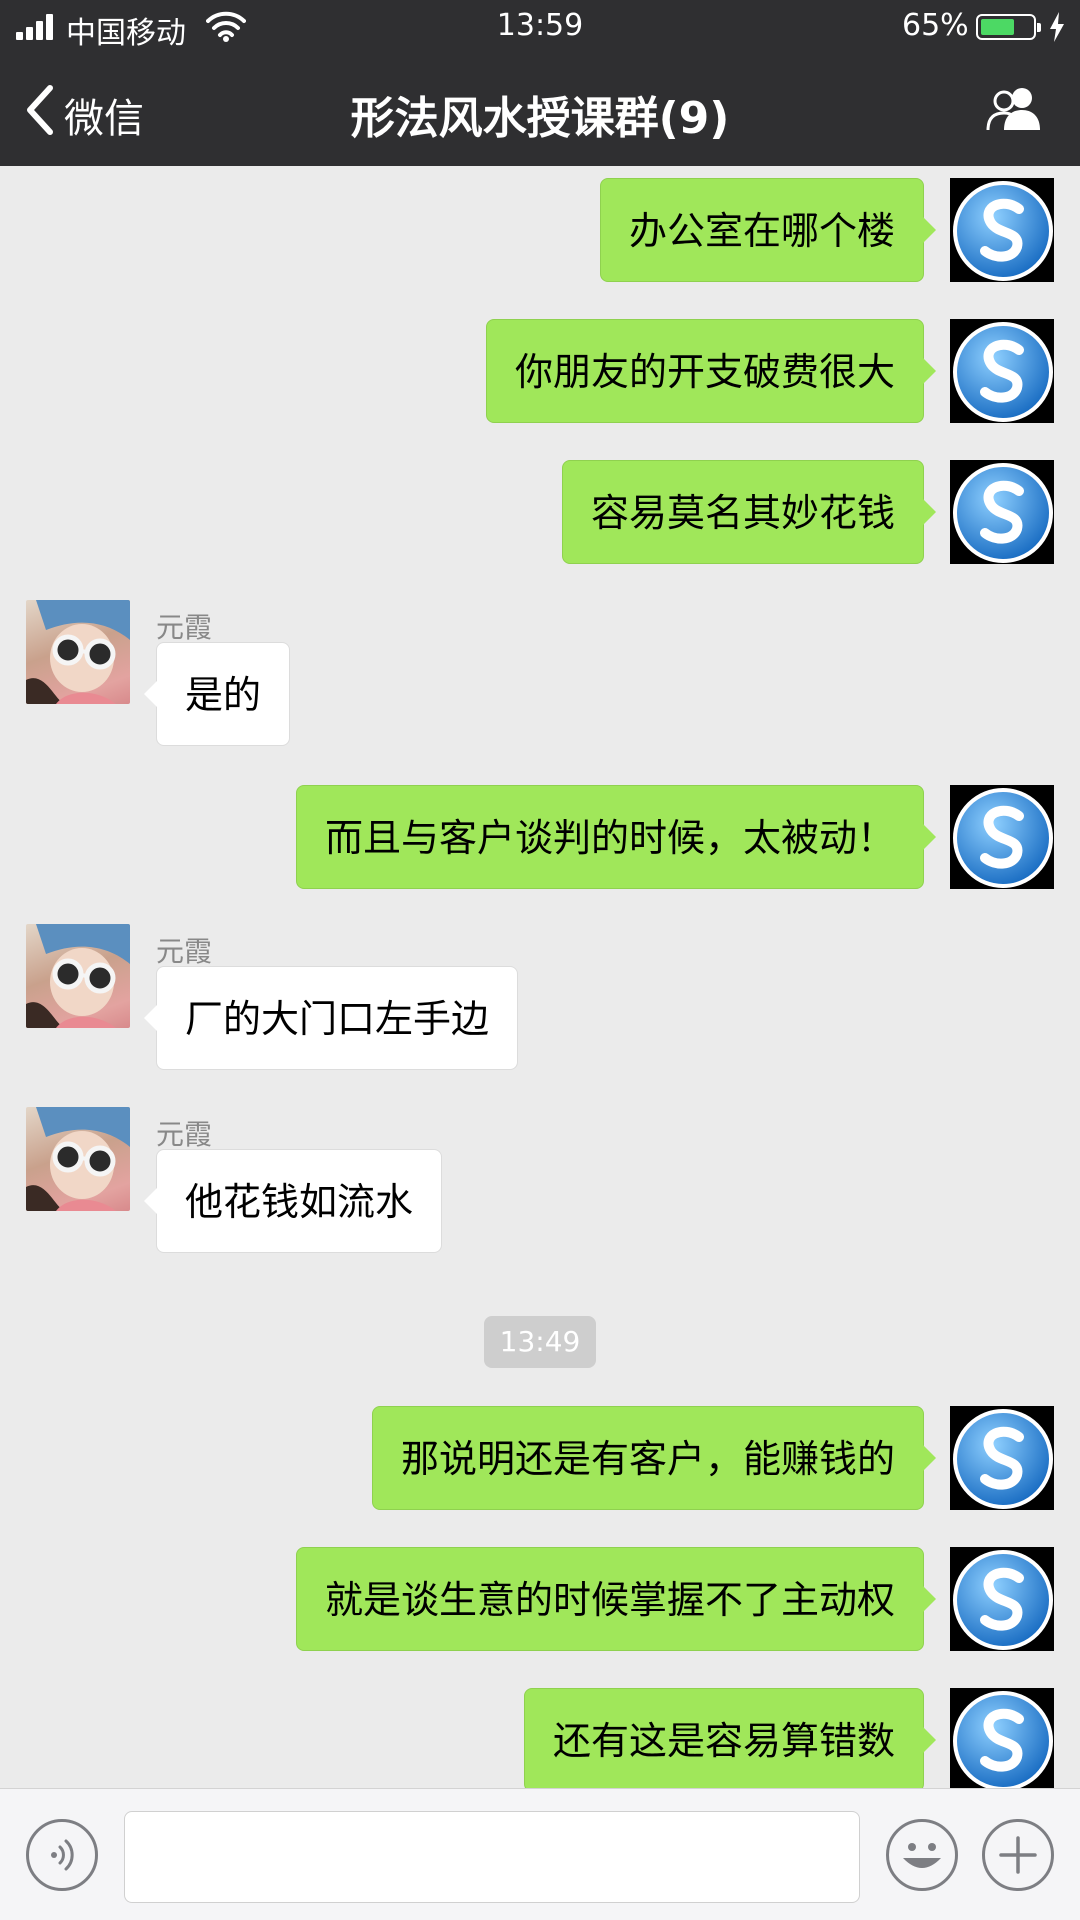 The image size is (1080, 1920). Describe the element at coordinates (935, 25) in the screenshot. I see `battery-percent: 65%` at that location.